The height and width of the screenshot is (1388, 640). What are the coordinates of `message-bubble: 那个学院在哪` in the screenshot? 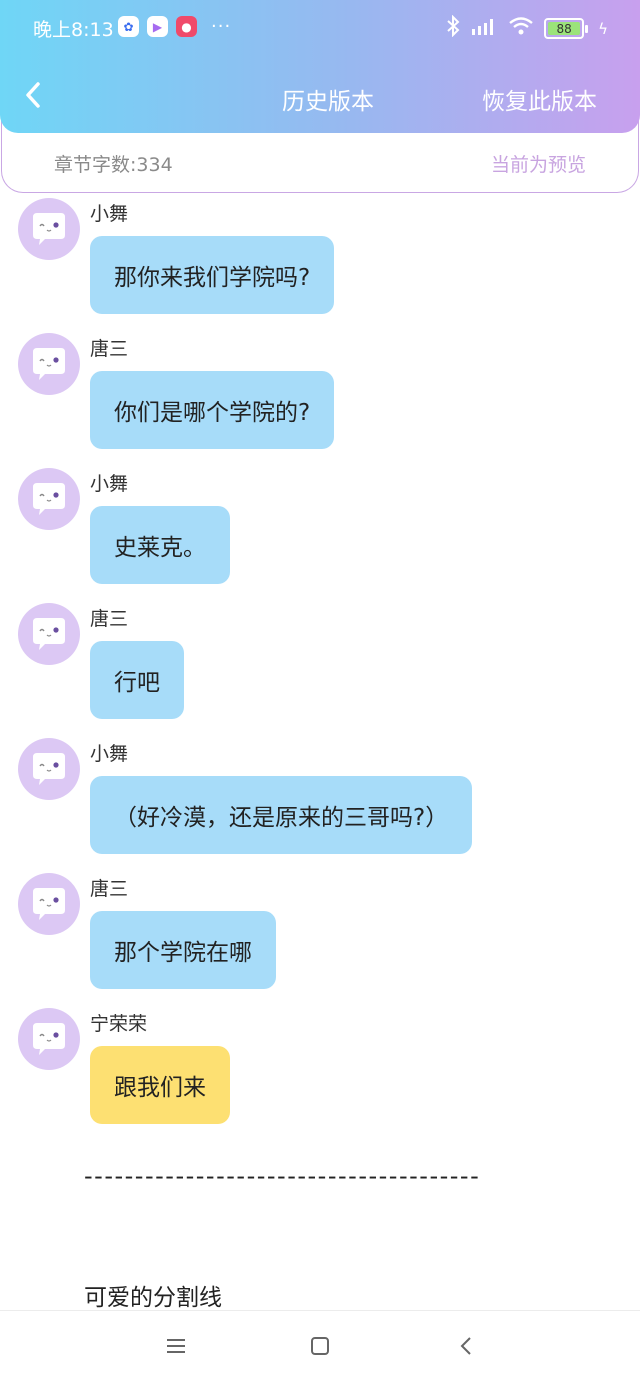 It's located at (183, 950).